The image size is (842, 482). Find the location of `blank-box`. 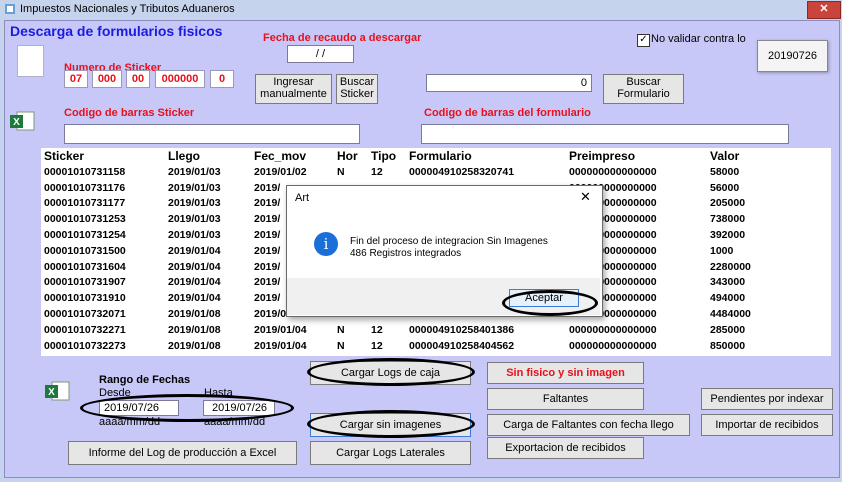

blank-box is located at coordinates (30, 61).